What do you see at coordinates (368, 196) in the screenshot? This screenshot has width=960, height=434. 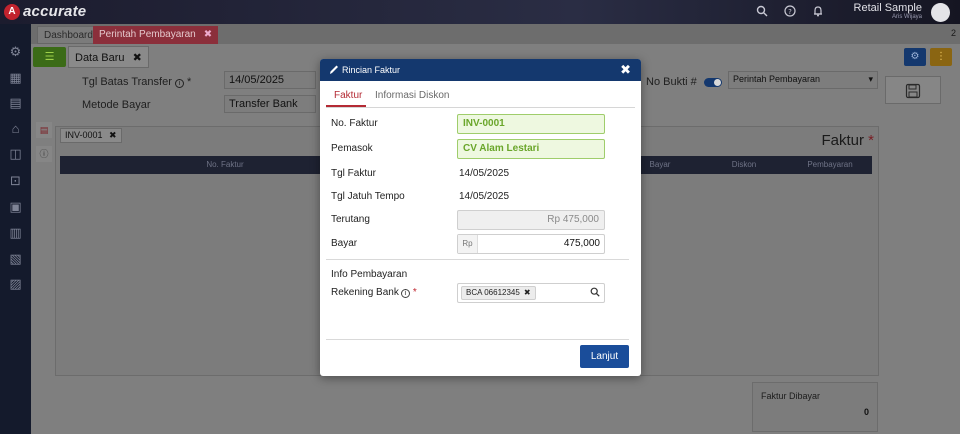 I see `tgl-jatuh-tempo-label: Tgl Jatuh Tempo` at bounding box center [368, 196].